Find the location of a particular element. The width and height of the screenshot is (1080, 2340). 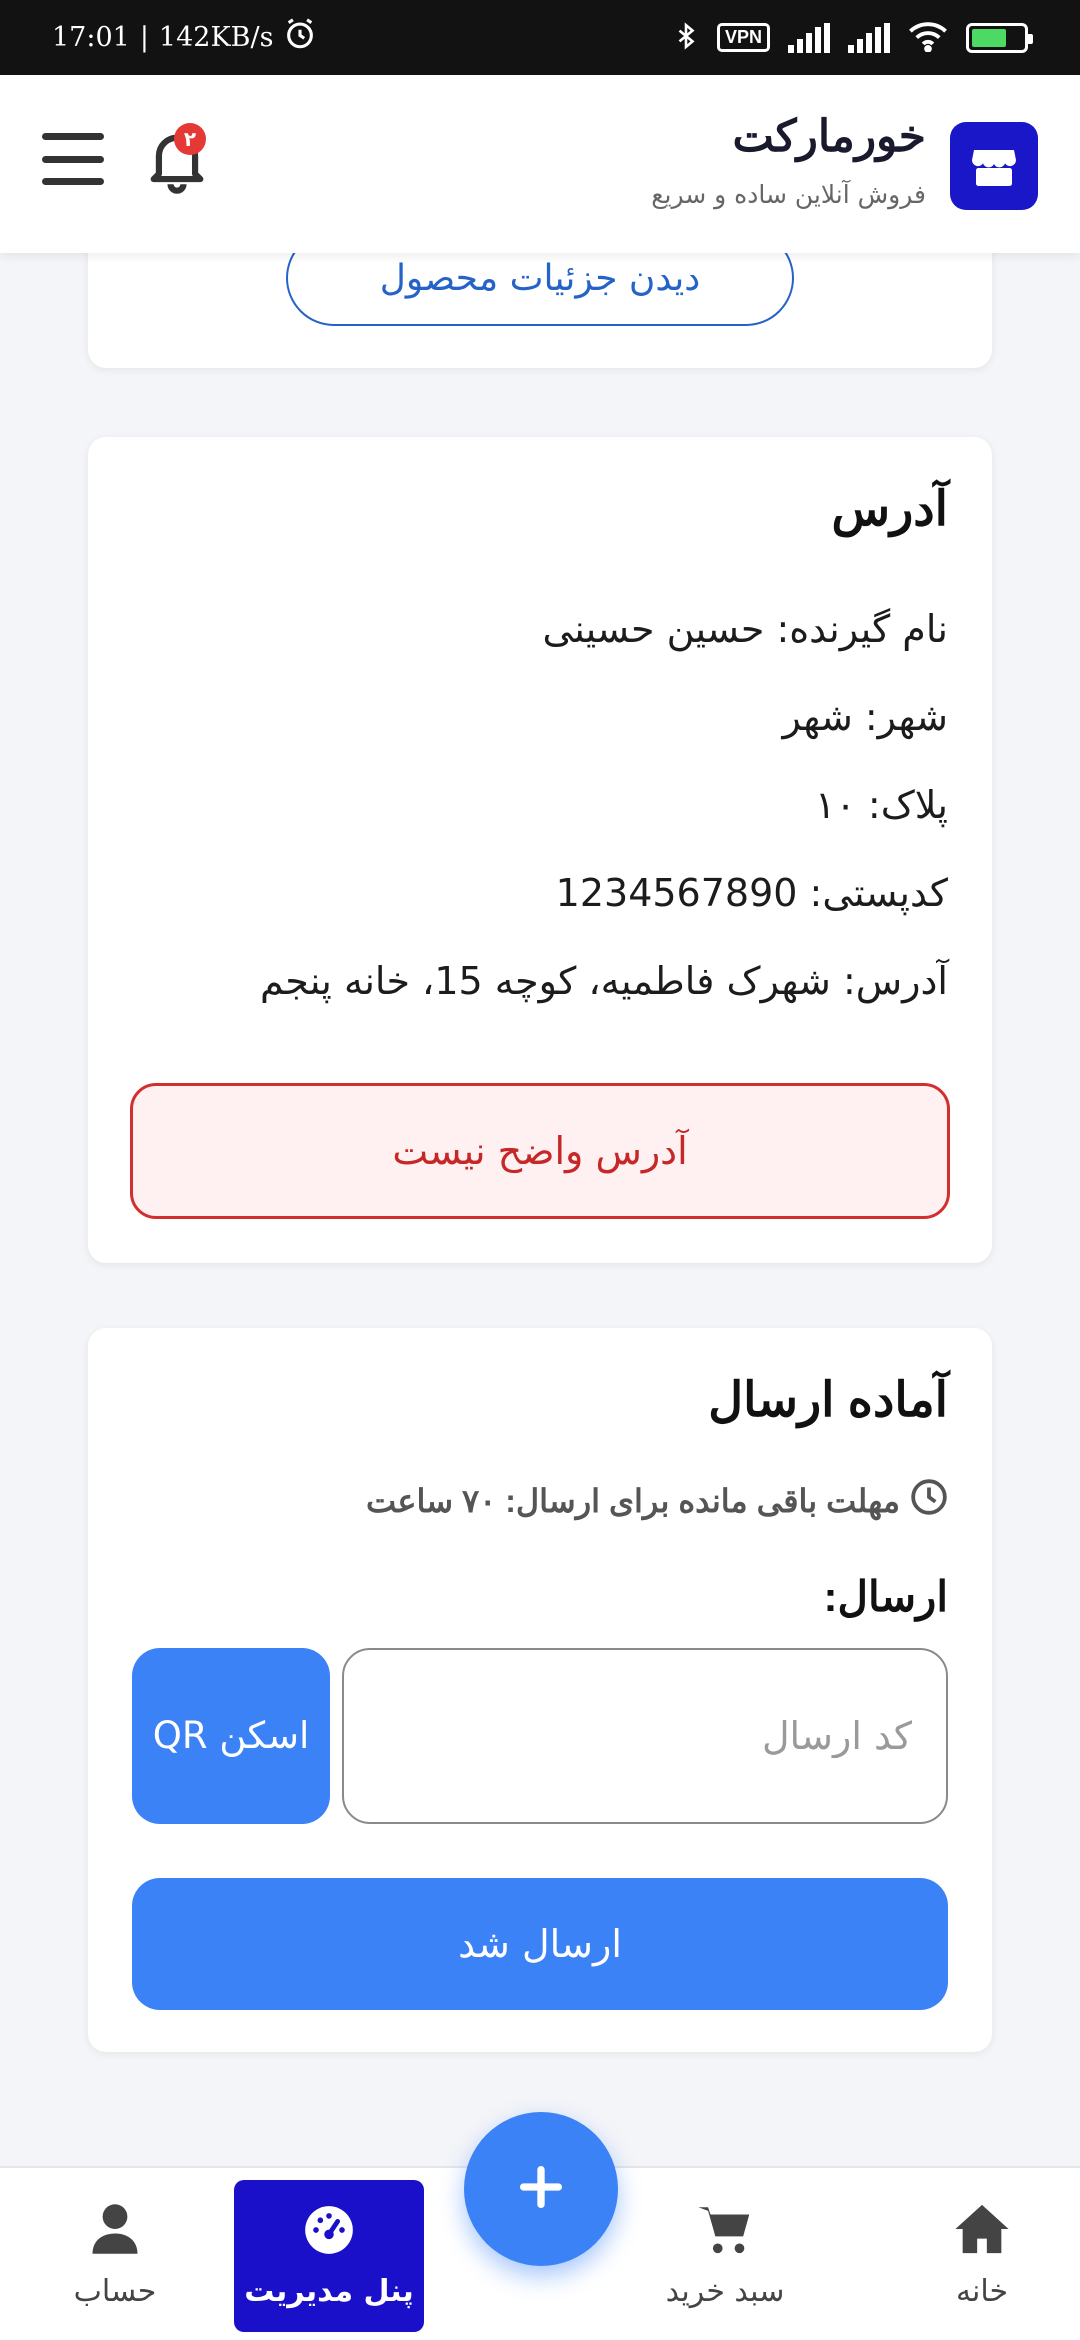

app-header: خورمارکت فروش آنلاین ساده و سریع ۲ is located at coordinates (540, 164).